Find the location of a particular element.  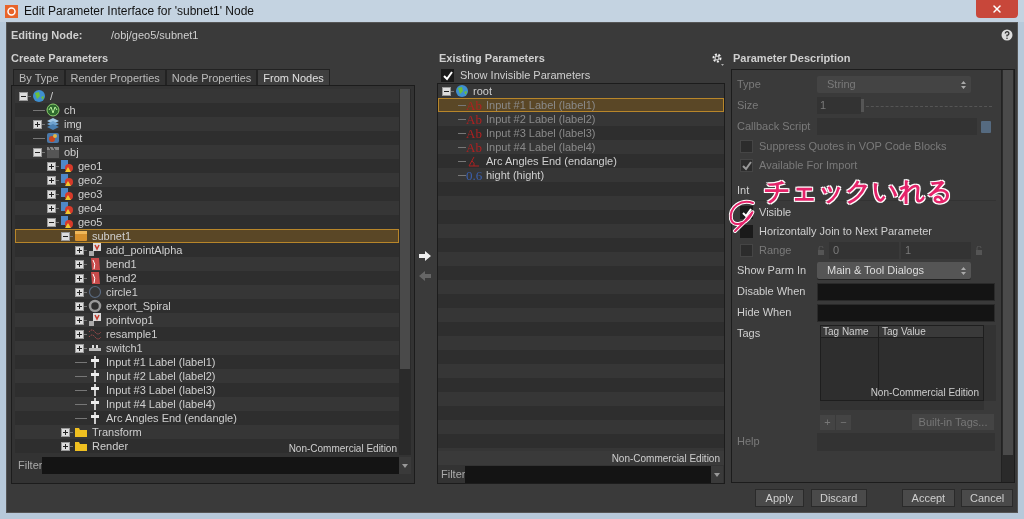

help-icon is located at coordinates (1007, 35).